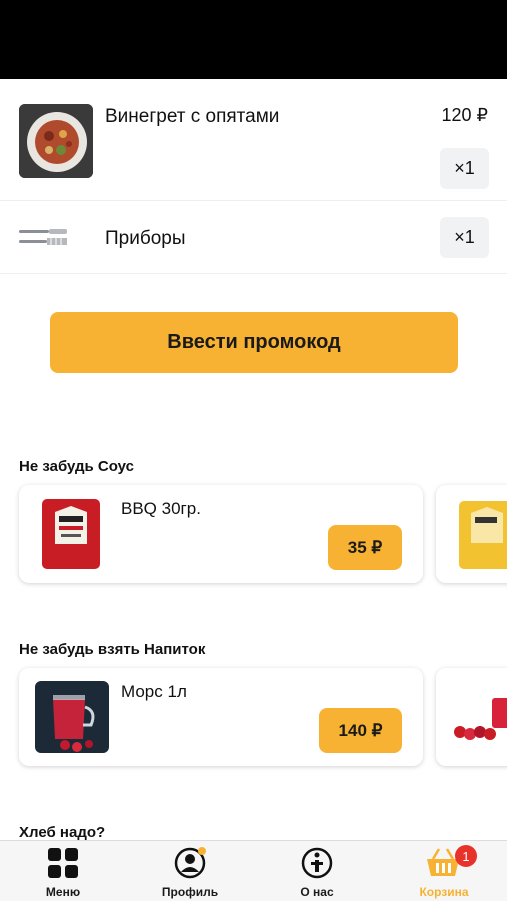 The image size is (507, 901). Describe the element at coordinates (317, 863) in the screenshot. I see `info-icon` at that location.